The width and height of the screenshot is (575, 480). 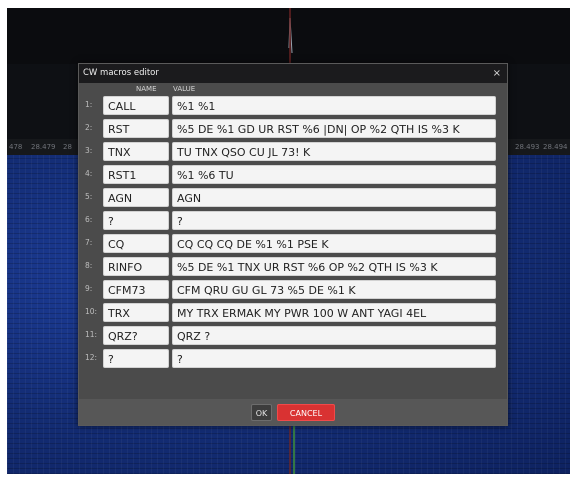 I want to click on column-headers: NAME VALUE, so click(x=293, y=89).